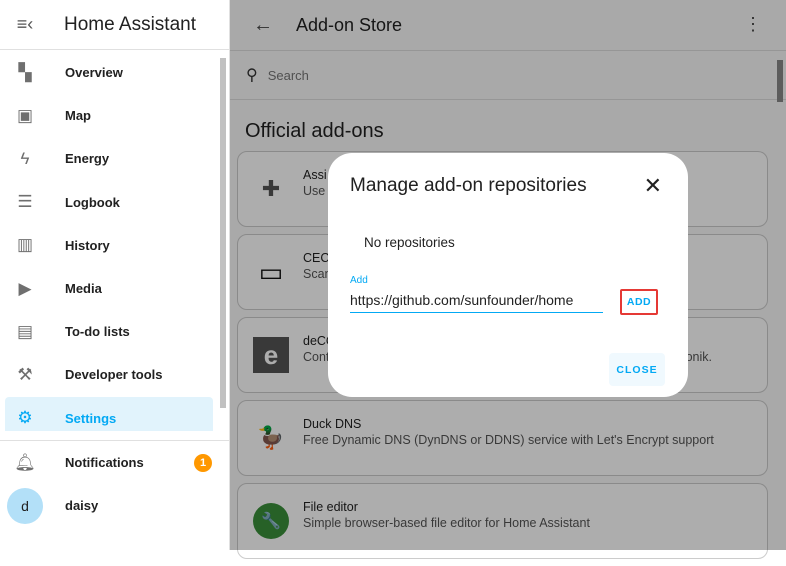 Image resolution: width=786 pixels, height=566 pixels. I want to click on sidebar-item-energy: ϟ Energy, so click(109, 158).